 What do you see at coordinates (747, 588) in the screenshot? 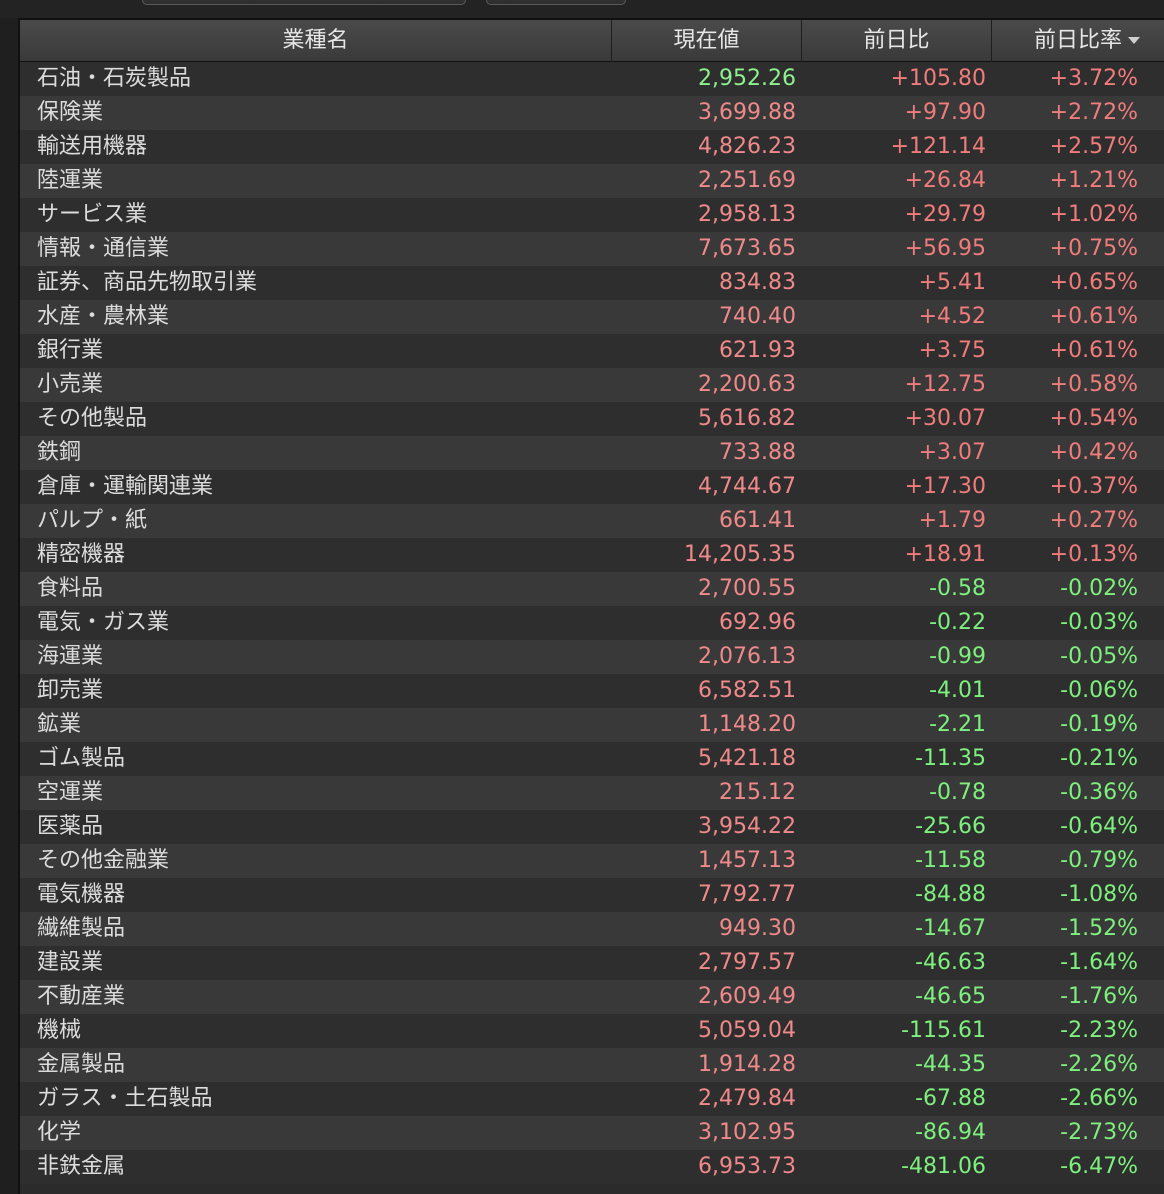
I see `current-value-cell: 2,700.55` at bounding box center [747, 588].